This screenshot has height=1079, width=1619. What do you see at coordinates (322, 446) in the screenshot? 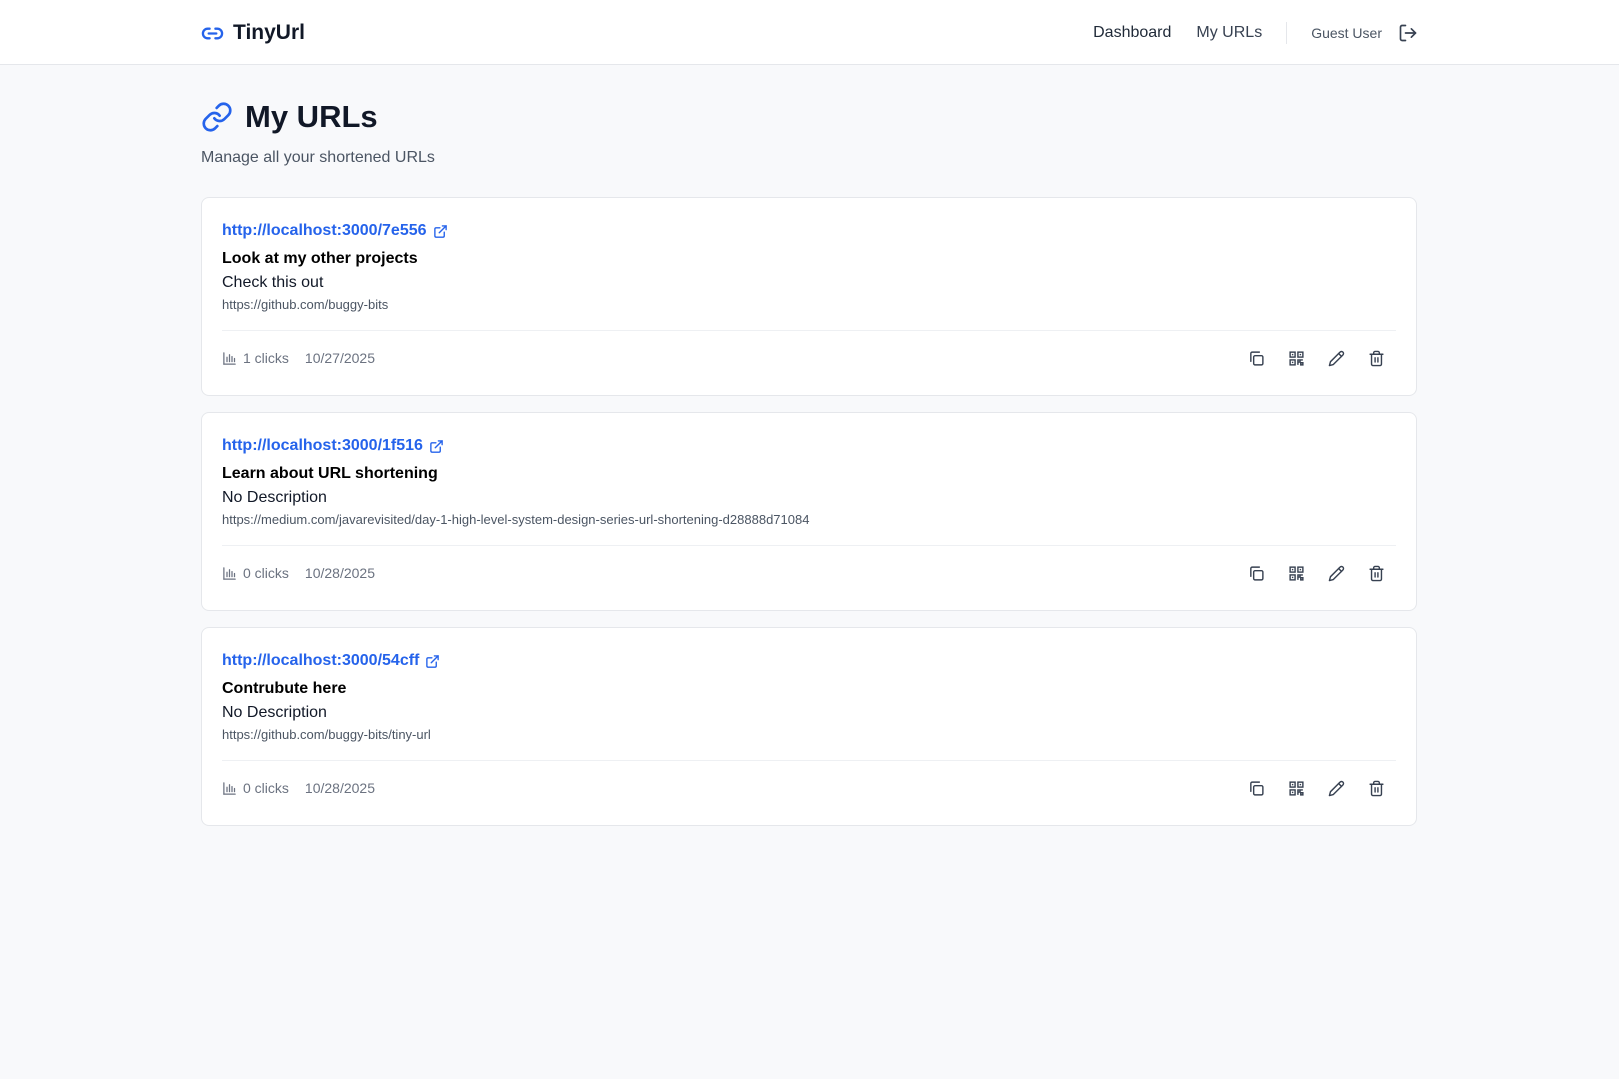
I see `short-url-link: http://localhost:3000/1f516` at bounding box center [322, 446].